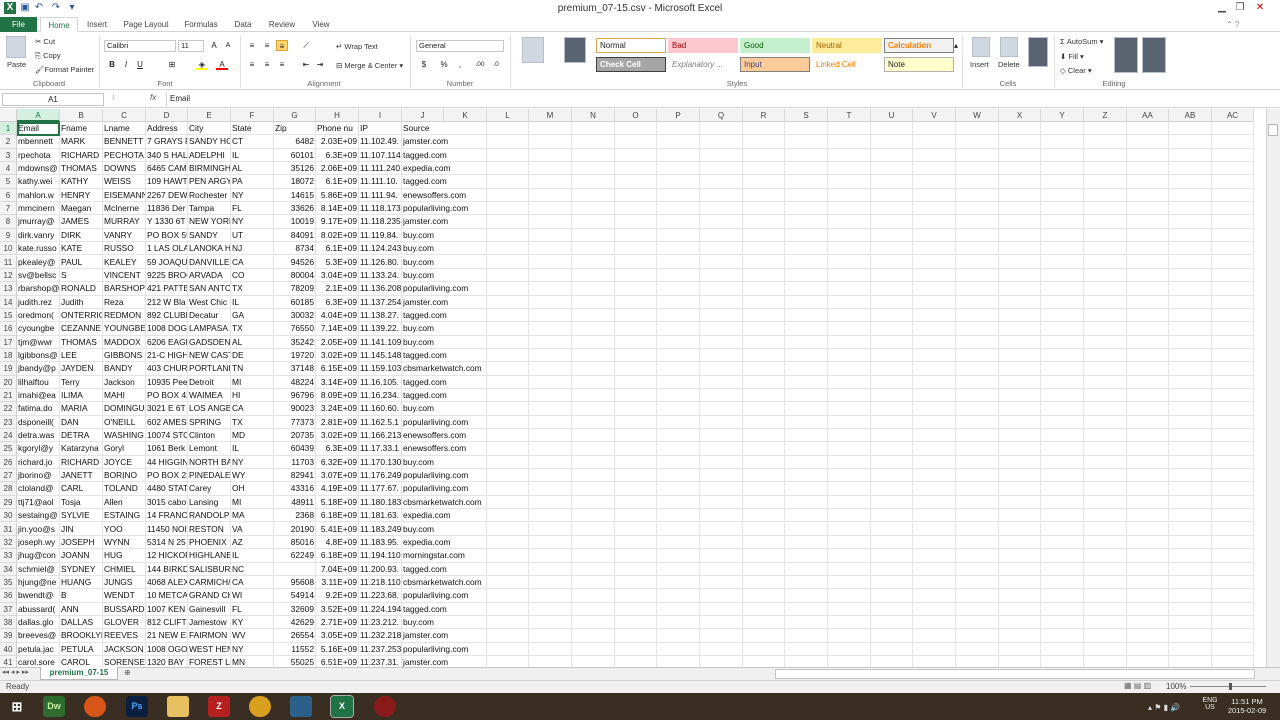 The height and width of the screenshot is (720, 1280). Describe the element at coordinates (81, 462) in the screenshot. I see `cell: RICHARD` at that location.